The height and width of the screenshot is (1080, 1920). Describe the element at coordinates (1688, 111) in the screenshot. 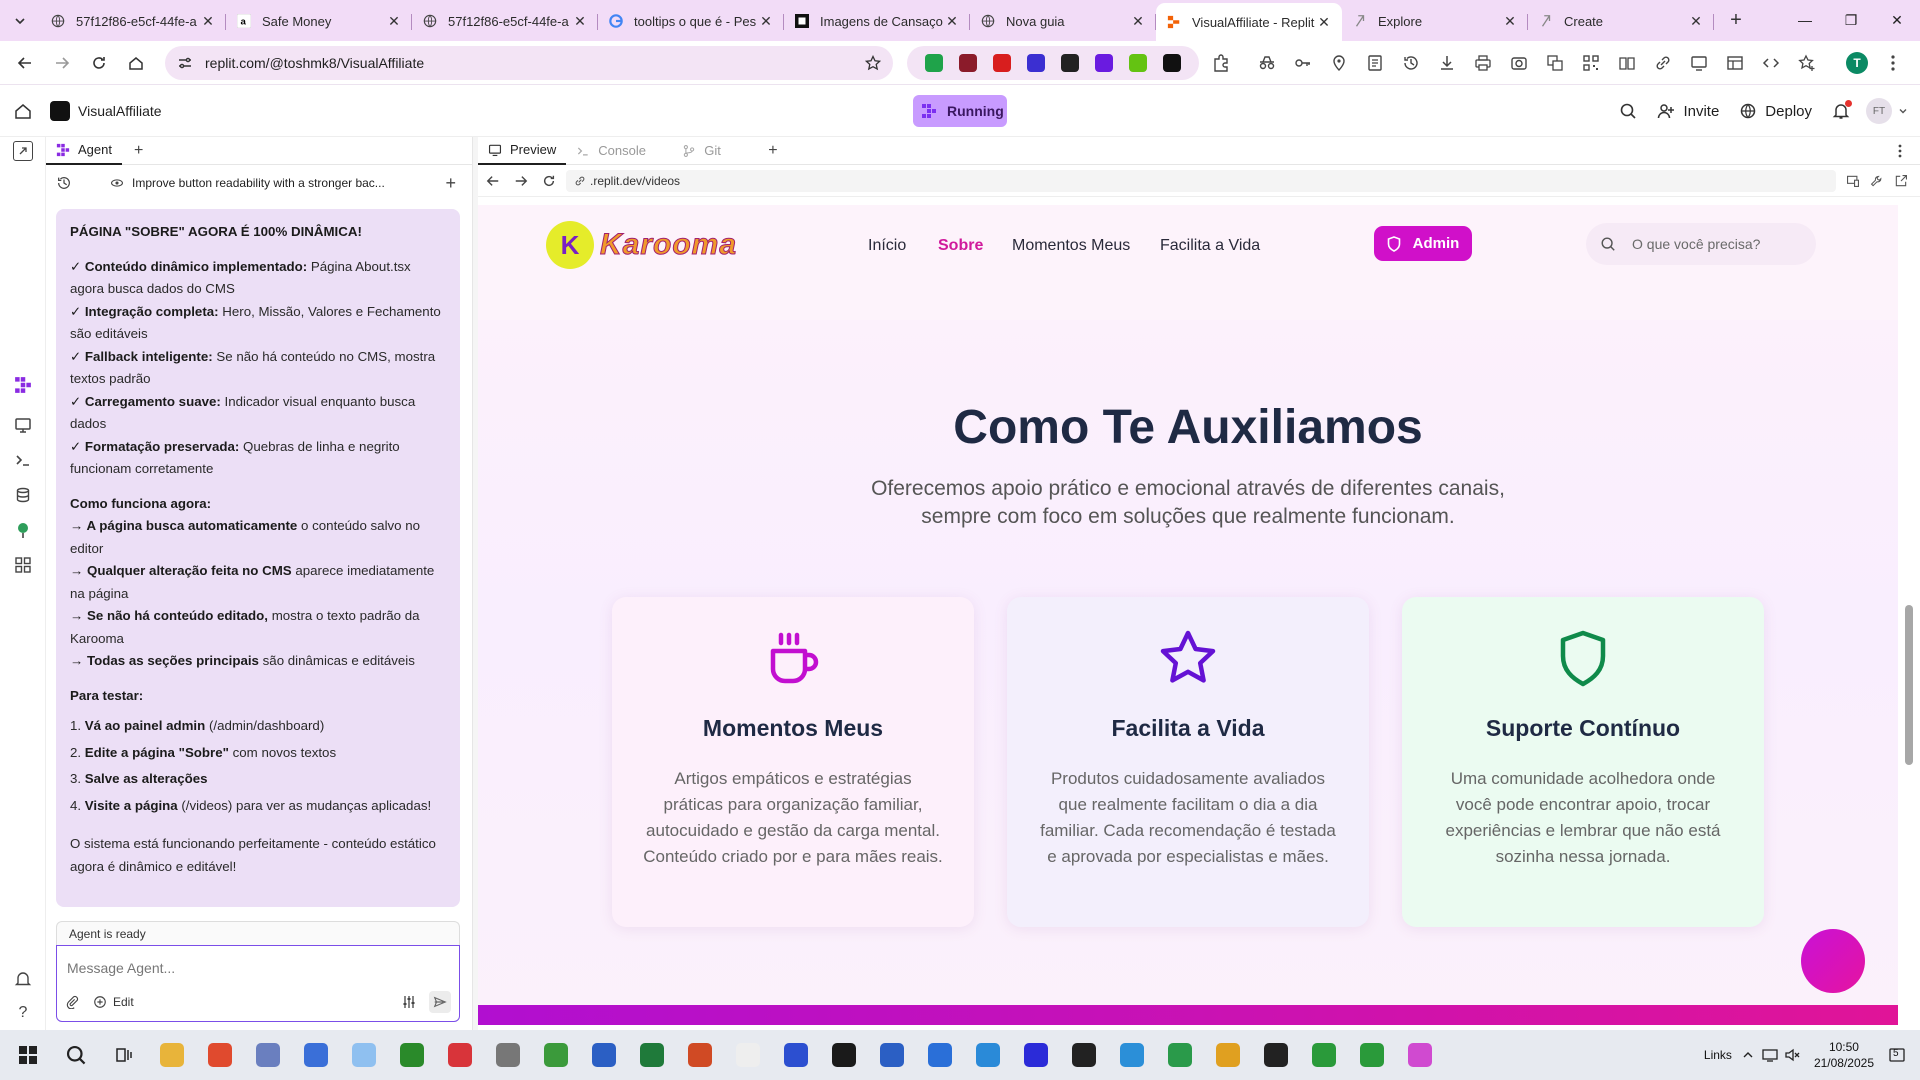

I see `invite-button: Invite` at that location.